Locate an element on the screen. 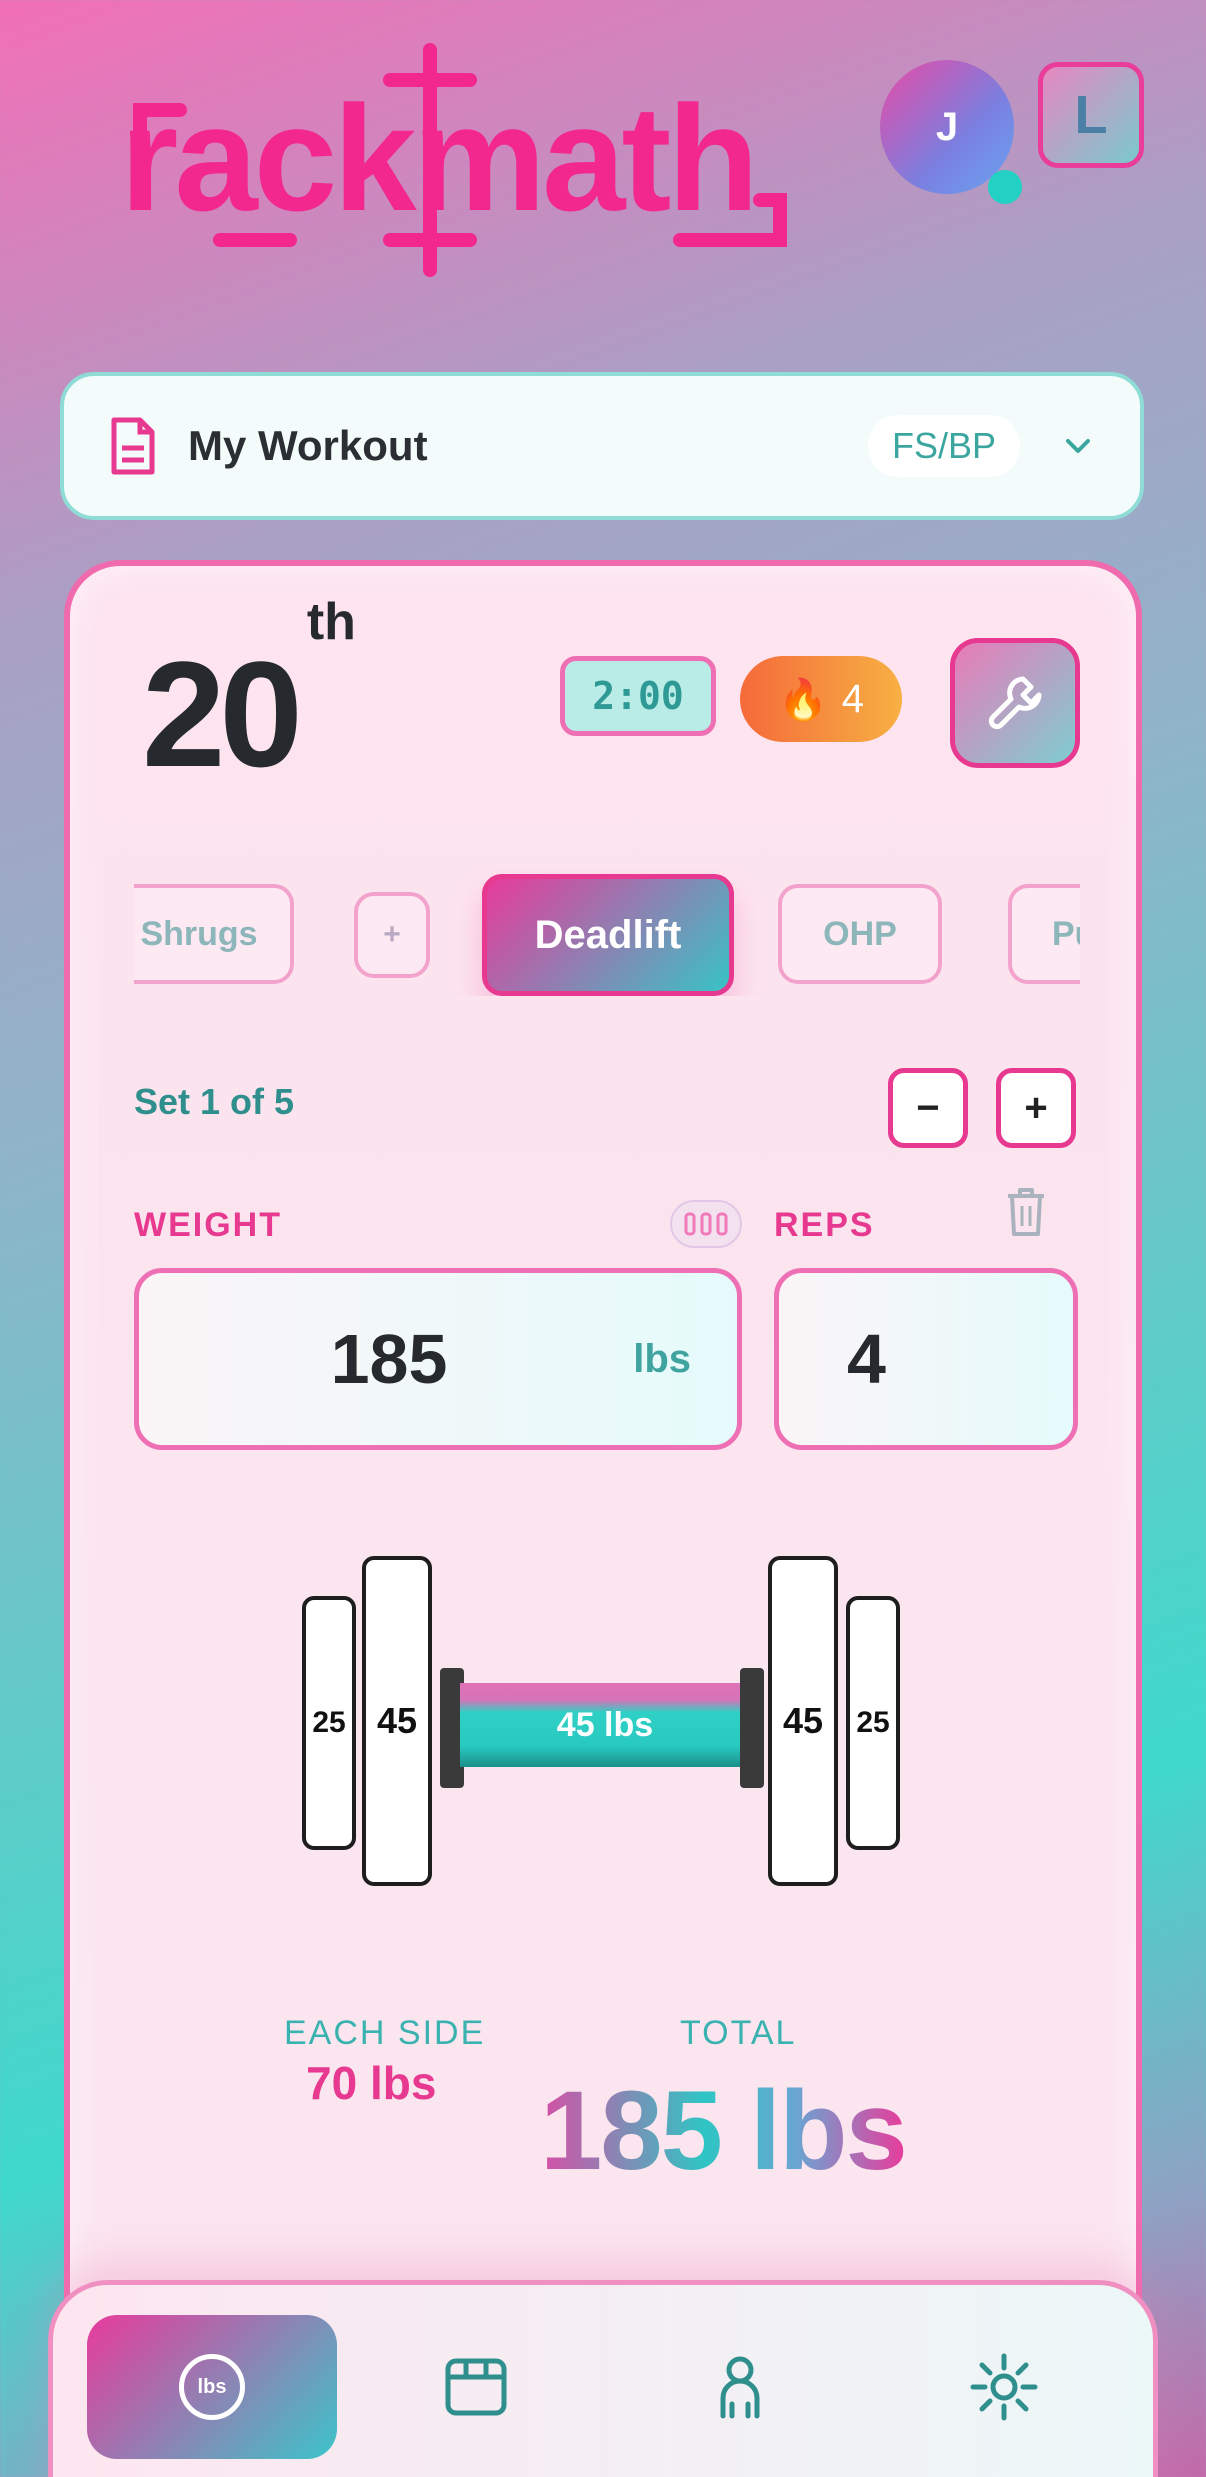 Image resolution: width=1206 pixels, height=2477 pixels. plate-right-inner: 45 is located at coordinates (803, 1721).